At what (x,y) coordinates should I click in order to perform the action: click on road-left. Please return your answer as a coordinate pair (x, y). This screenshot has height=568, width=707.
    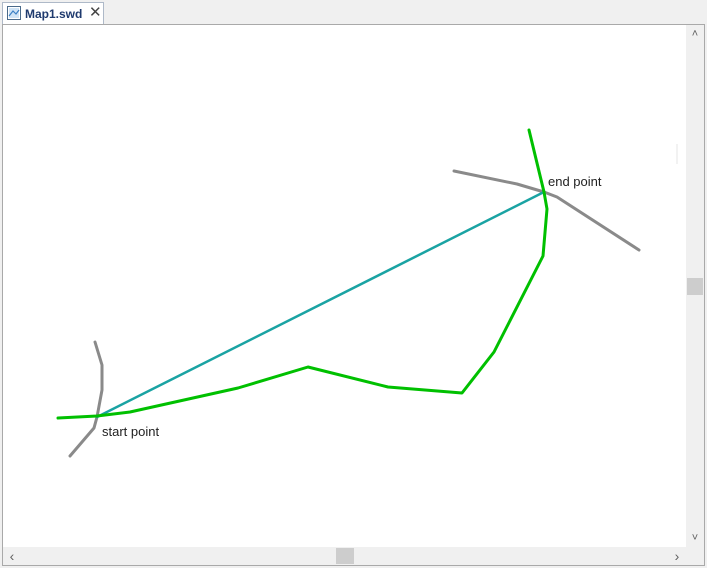
    Looking at the image, I should click on (86, 399).